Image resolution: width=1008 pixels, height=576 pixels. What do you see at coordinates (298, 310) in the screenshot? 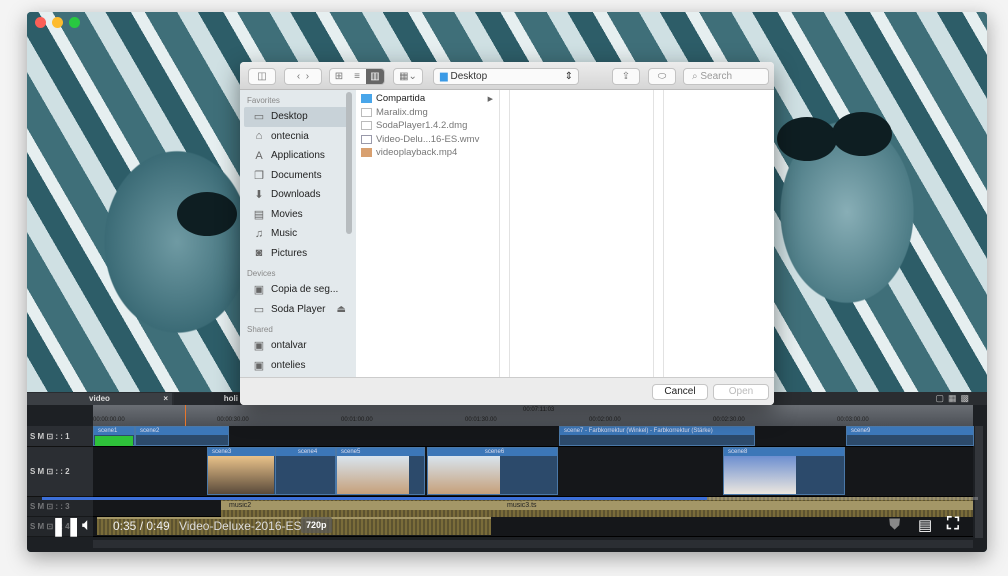
I see `sidebar-item-soda-player: ▭ Soda Player ⏏` at bounding box center [298, 310].